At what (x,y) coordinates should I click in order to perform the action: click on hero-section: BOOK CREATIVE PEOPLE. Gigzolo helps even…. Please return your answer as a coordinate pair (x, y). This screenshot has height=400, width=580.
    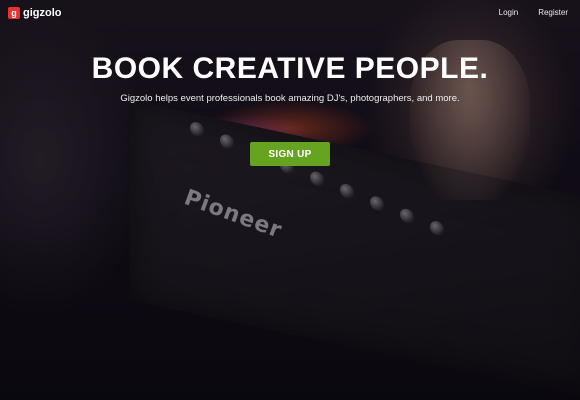
    Looking at the image, I should click on (290, 78).